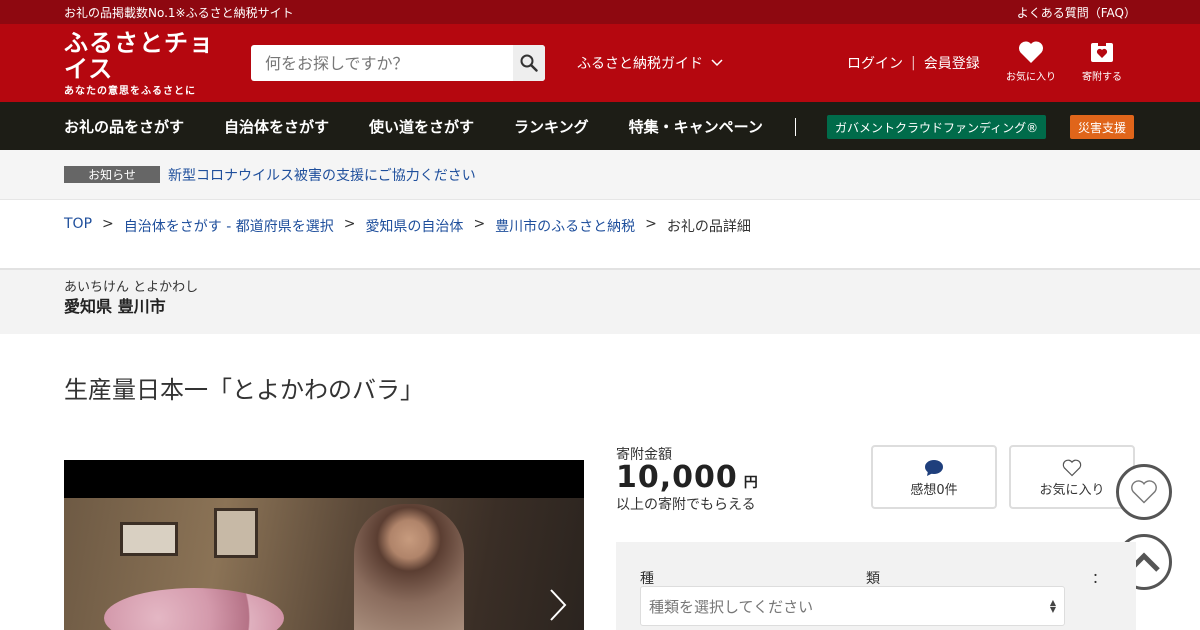  What do you see at coordinates (558, 605) in the screenshot?
I see `carousel-next-icon` at bounding box center [558, 605].